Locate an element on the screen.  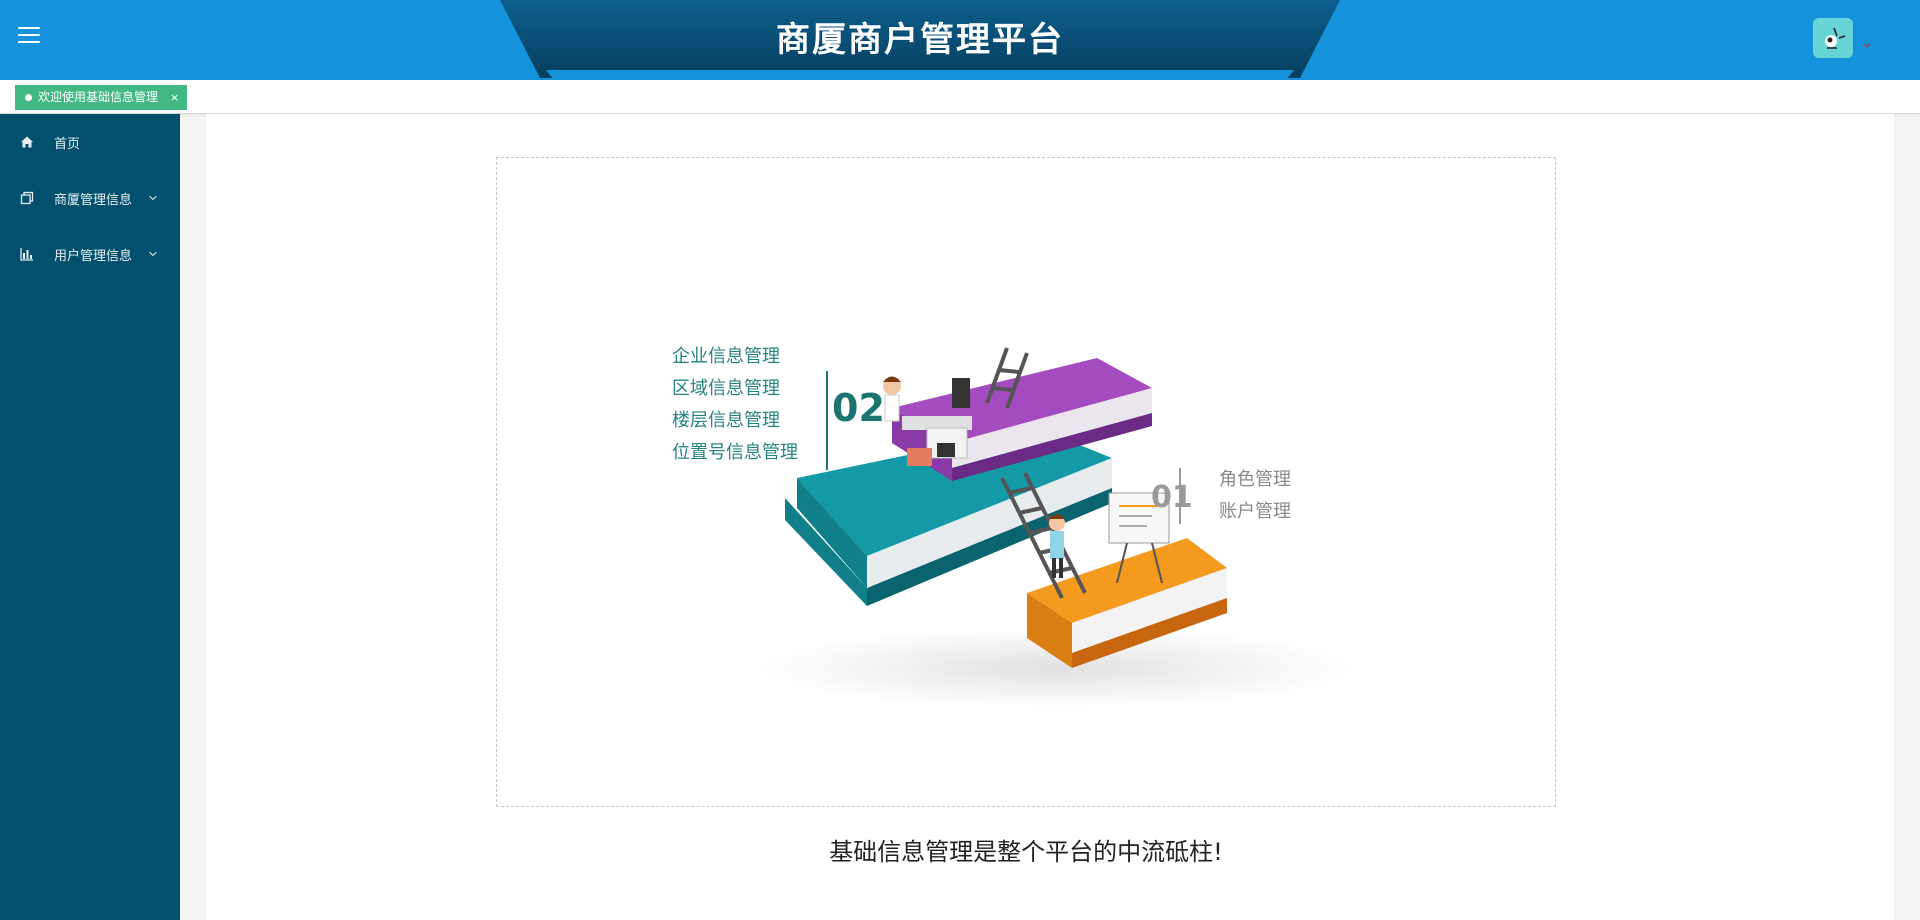
feature-item: 位置号信息管理 is located at coordinates (735, 452).